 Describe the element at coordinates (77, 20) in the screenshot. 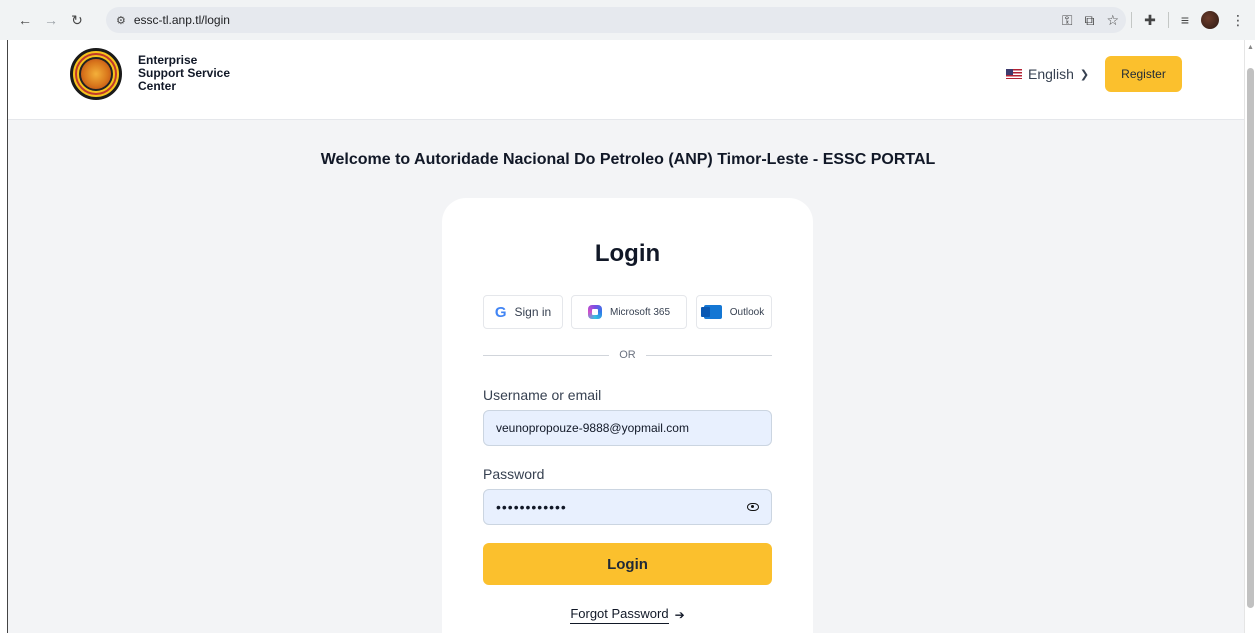

I see `reload-icon: ↻` at that location.